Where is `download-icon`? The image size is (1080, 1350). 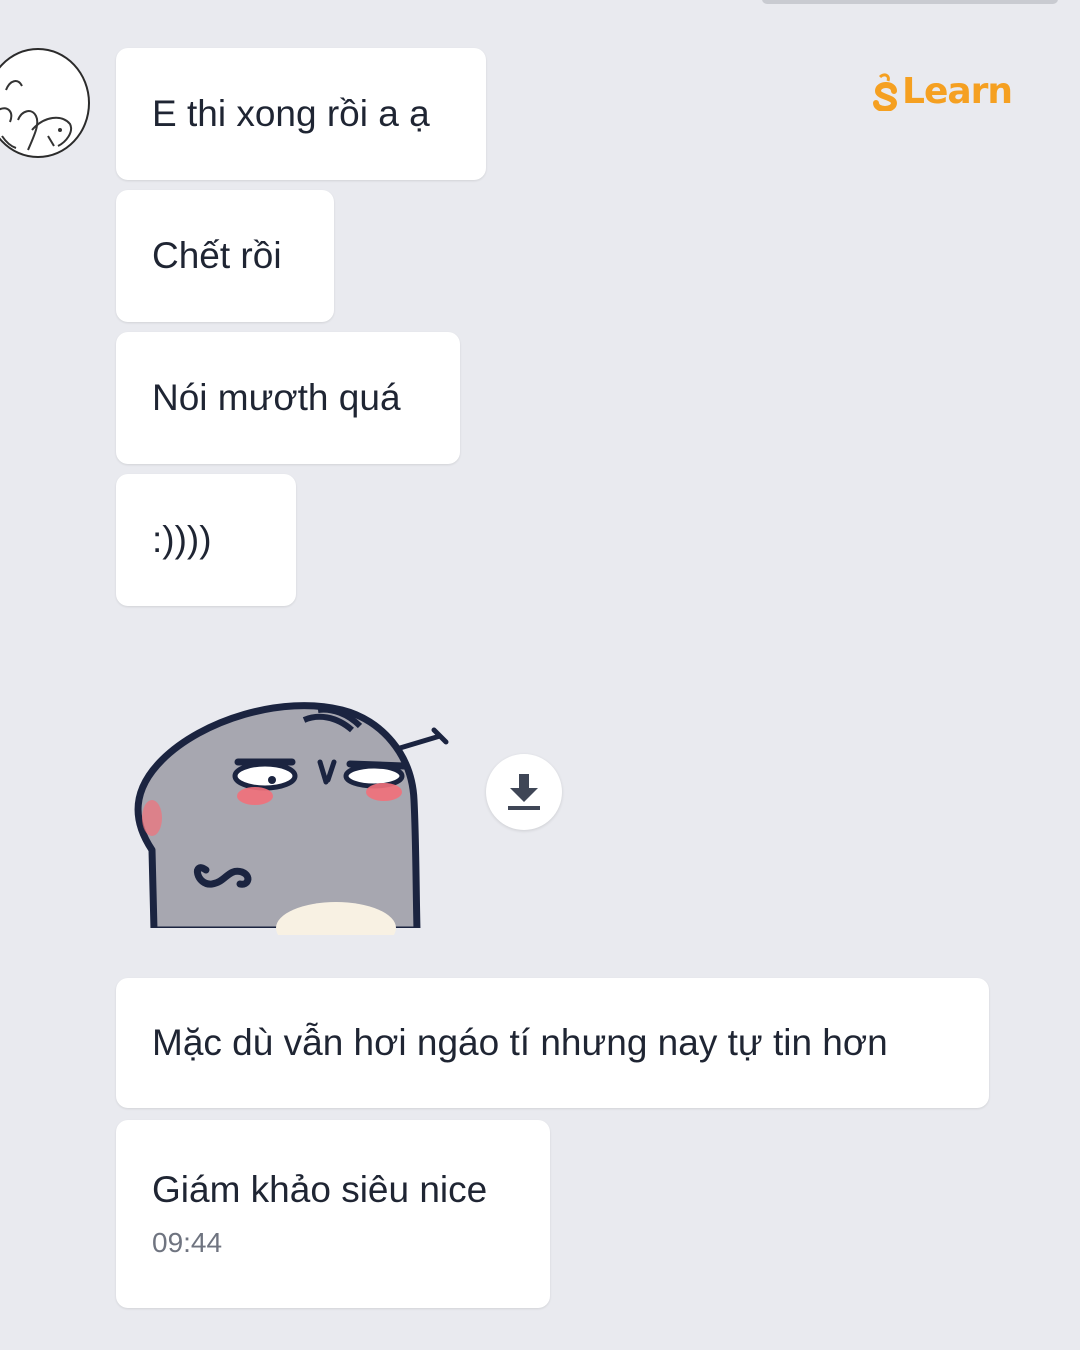
download-icon is located at coordinates (524, 792).